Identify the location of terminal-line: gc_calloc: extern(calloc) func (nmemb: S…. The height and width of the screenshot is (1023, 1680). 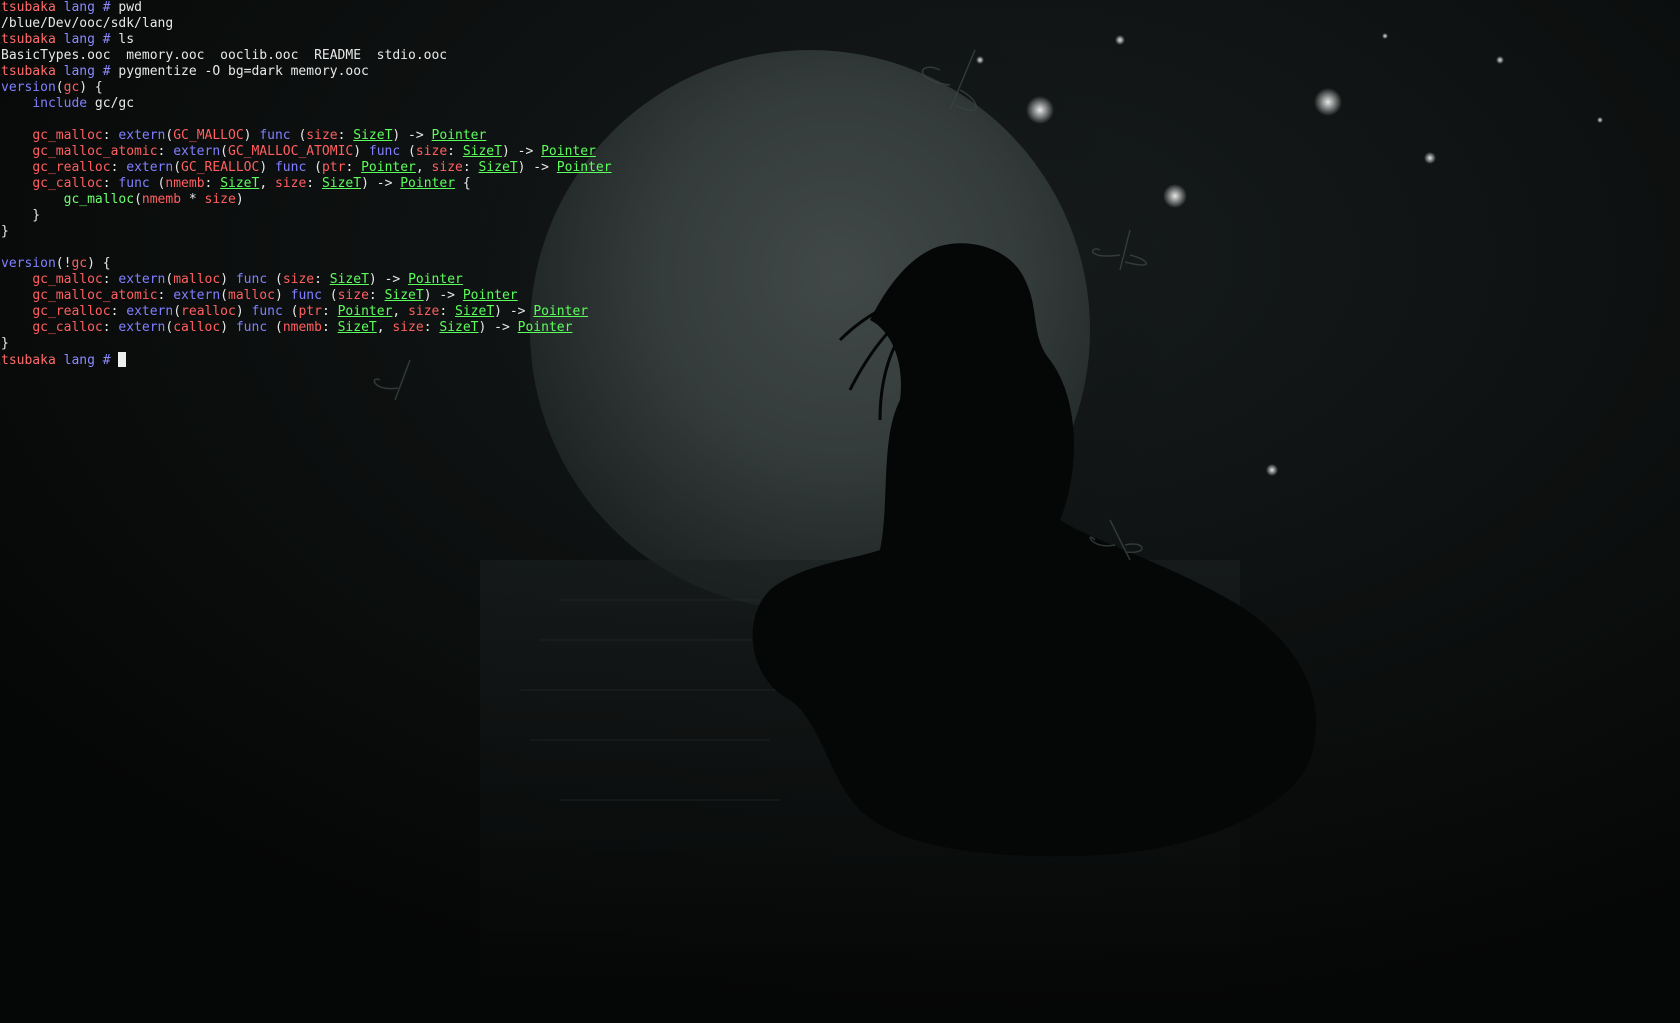
(840, 328).